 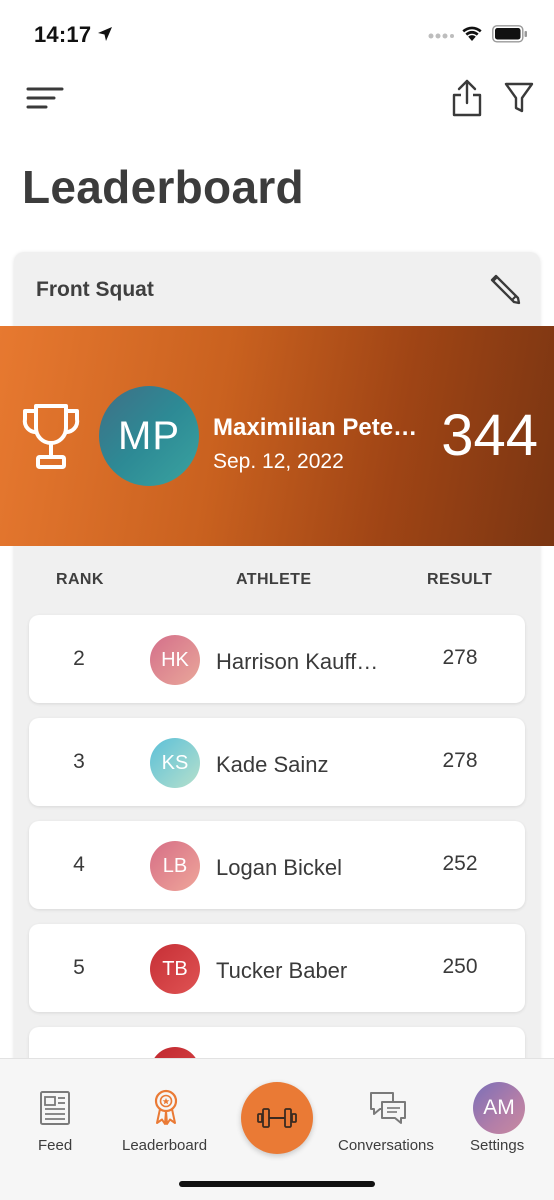 I want to click on row-rank: 3, so click(x=79, y=761).